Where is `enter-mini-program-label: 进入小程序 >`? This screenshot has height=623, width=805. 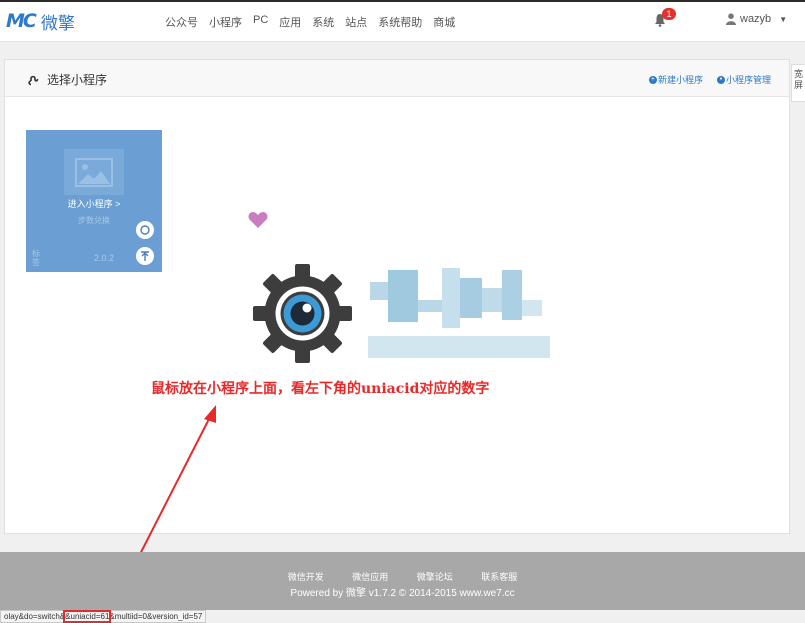 enter-mini-program-label: 进入小程序 > is located at coordinates (94, 203).